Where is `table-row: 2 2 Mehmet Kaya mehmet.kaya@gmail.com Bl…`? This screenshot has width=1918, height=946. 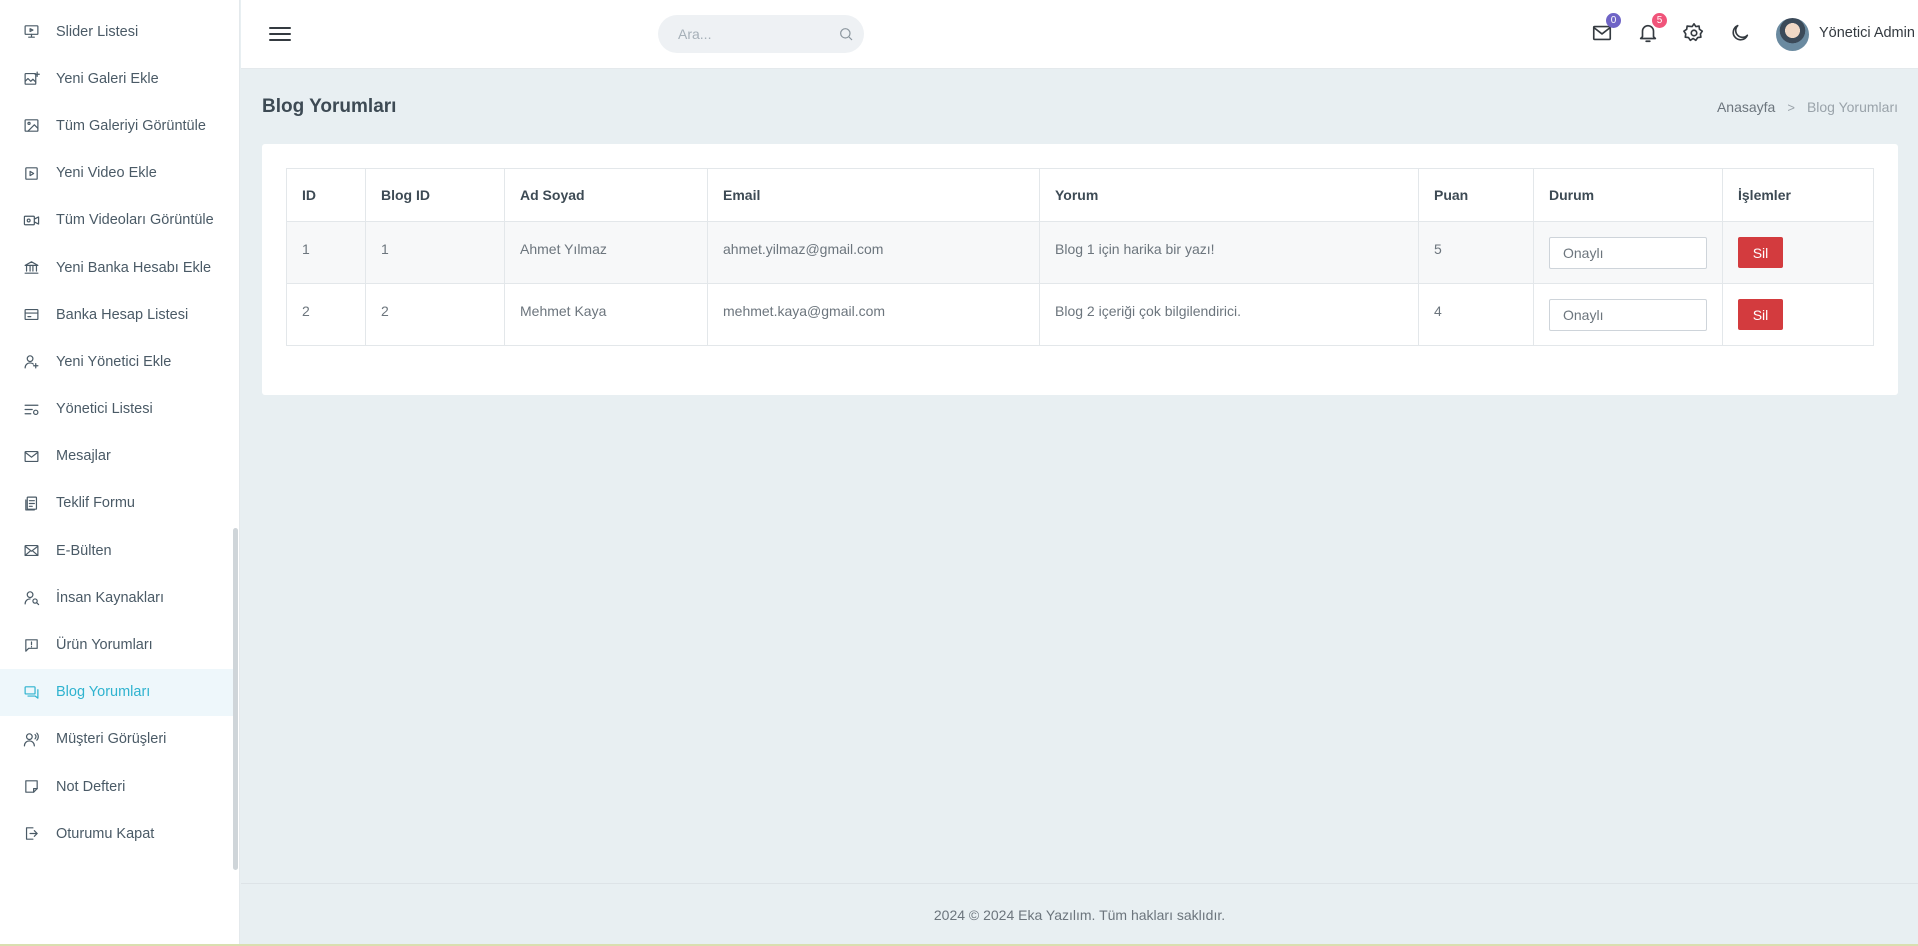
table-row: 2 2 Mehmet Kaya mehmet.kaya@gmail.com Bl… is located at coordinates (1080, 314).